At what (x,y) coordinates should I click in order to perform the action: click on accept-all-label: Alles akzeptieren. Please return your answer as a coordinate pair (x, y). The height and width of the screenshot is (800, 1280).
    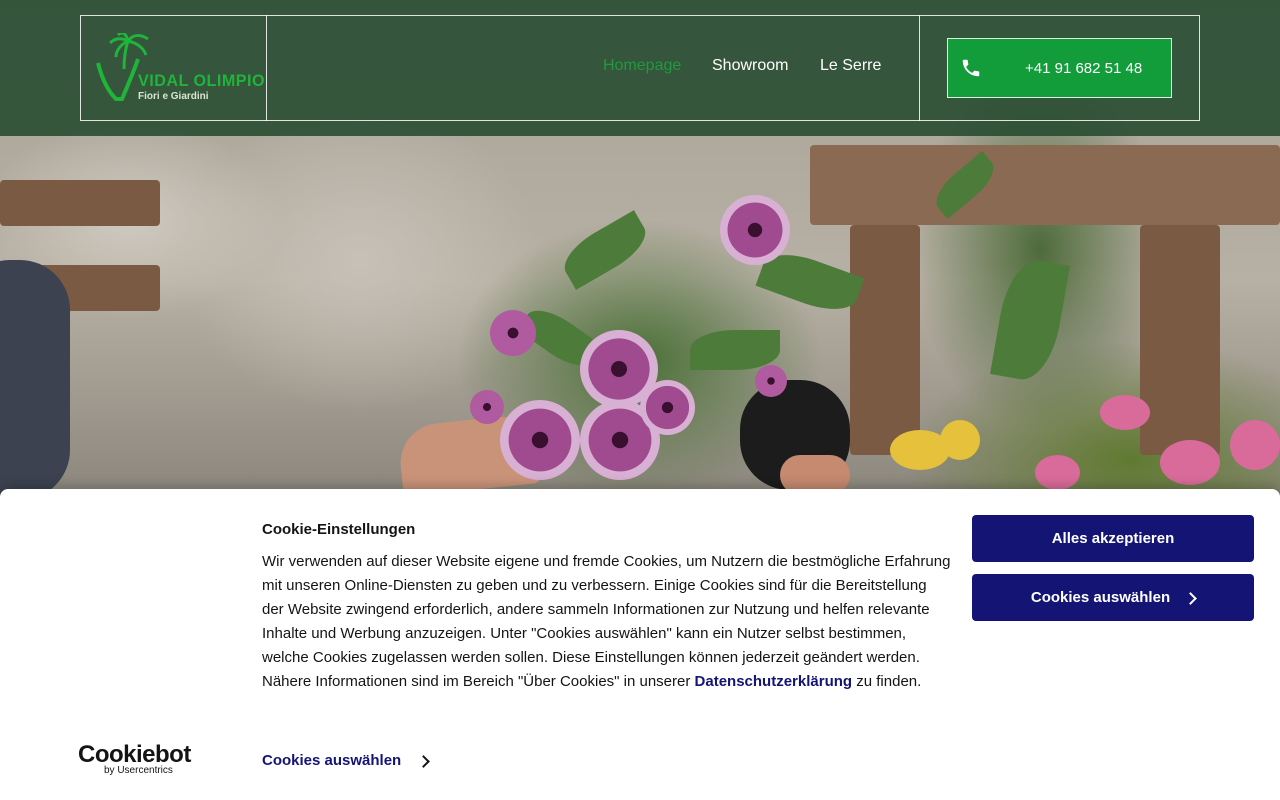
    Looking at the image, I should click on (1113, 538).